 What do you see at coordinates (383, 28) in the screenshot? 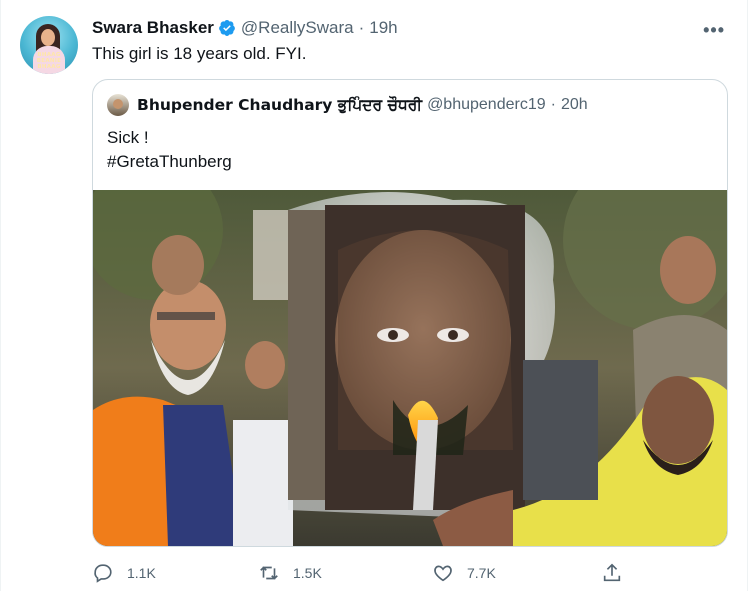
I see `tweet-timestamp: 19h` at bounding box center [383, 28].